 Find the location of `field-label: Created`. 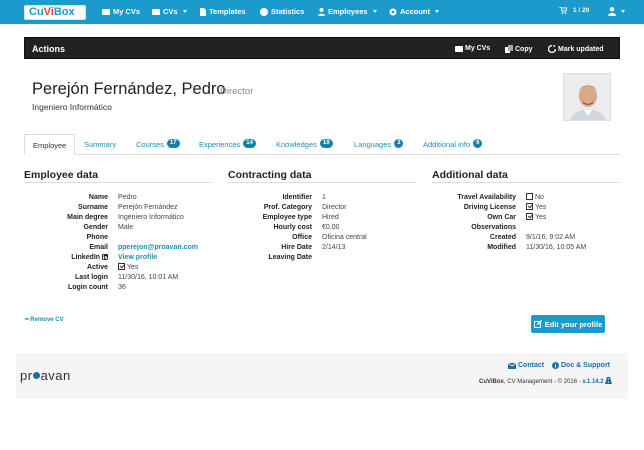

field-label: Created is located at coordinates (502, 237).